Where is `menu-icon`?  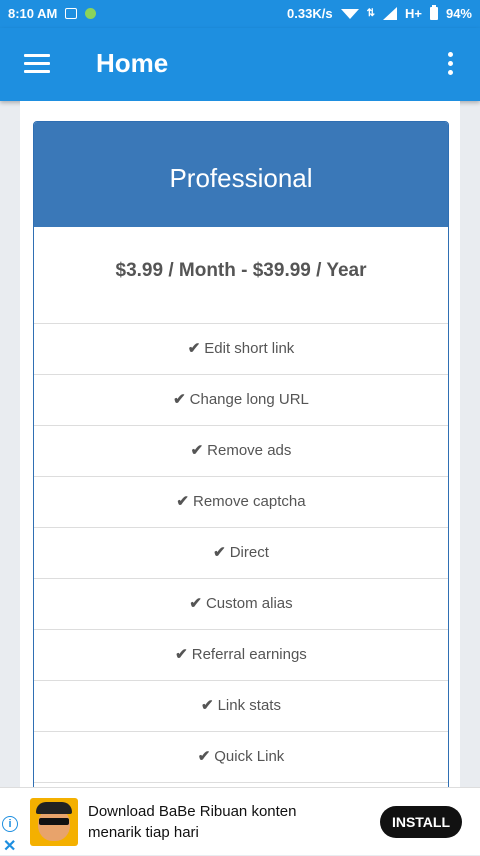
menu-icon is located at coordinates (37, 64).